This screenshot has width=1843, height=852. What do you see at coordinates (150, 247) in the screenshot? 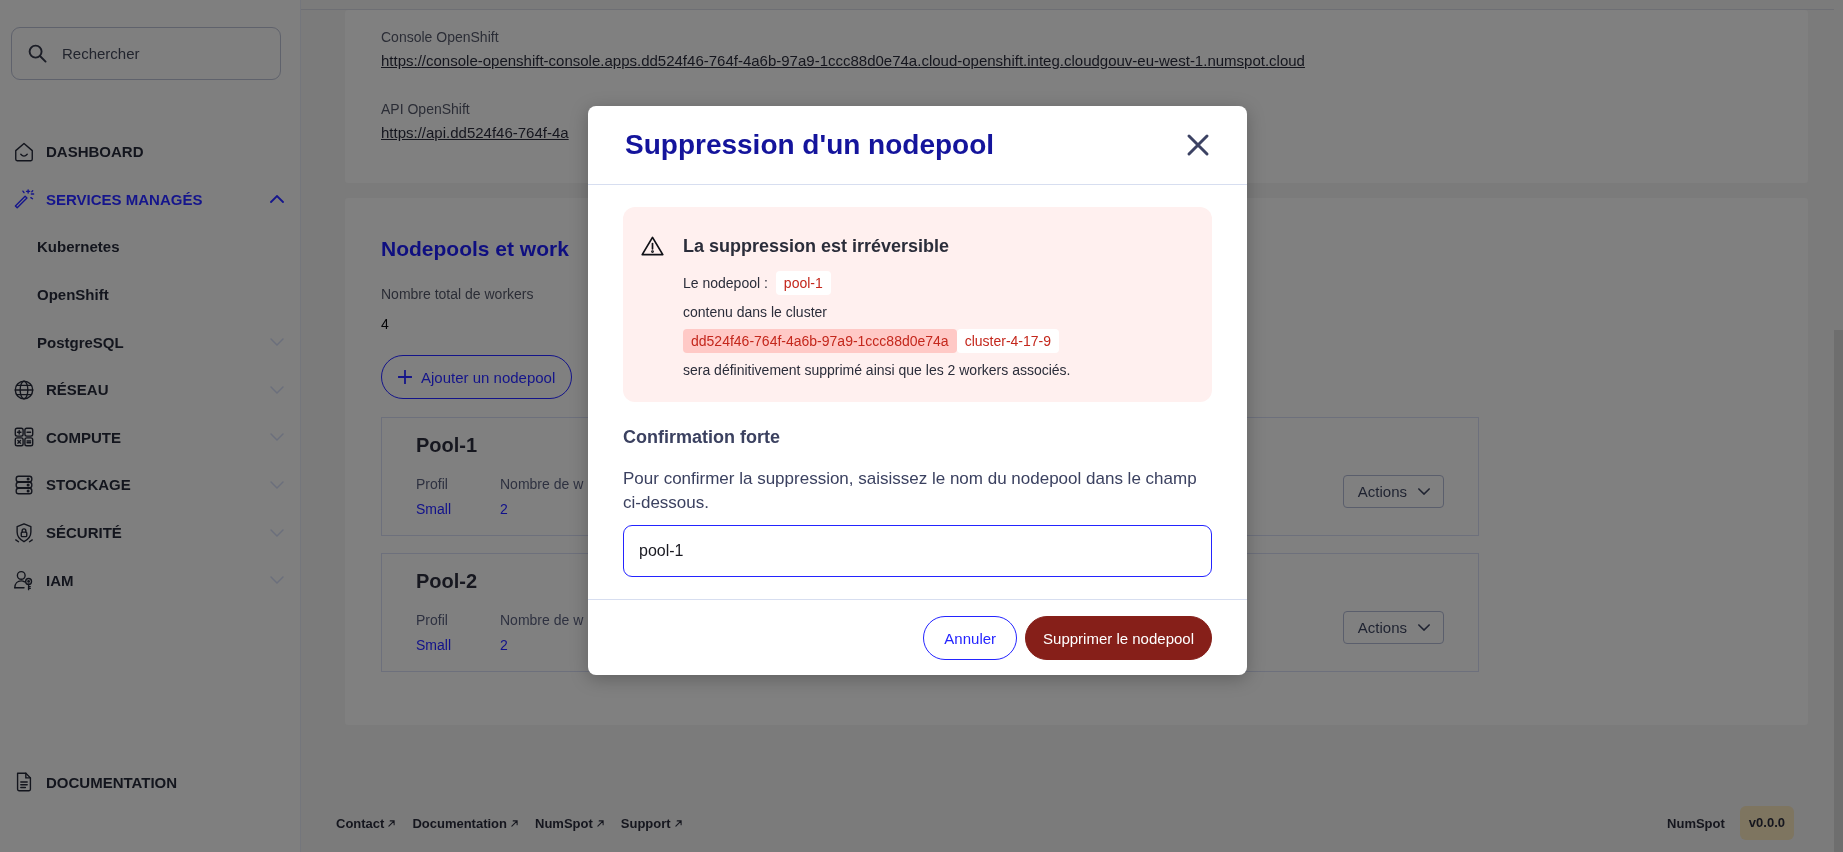
I see `submenu-item: Kubernetes` at bounding box center [150, 247].